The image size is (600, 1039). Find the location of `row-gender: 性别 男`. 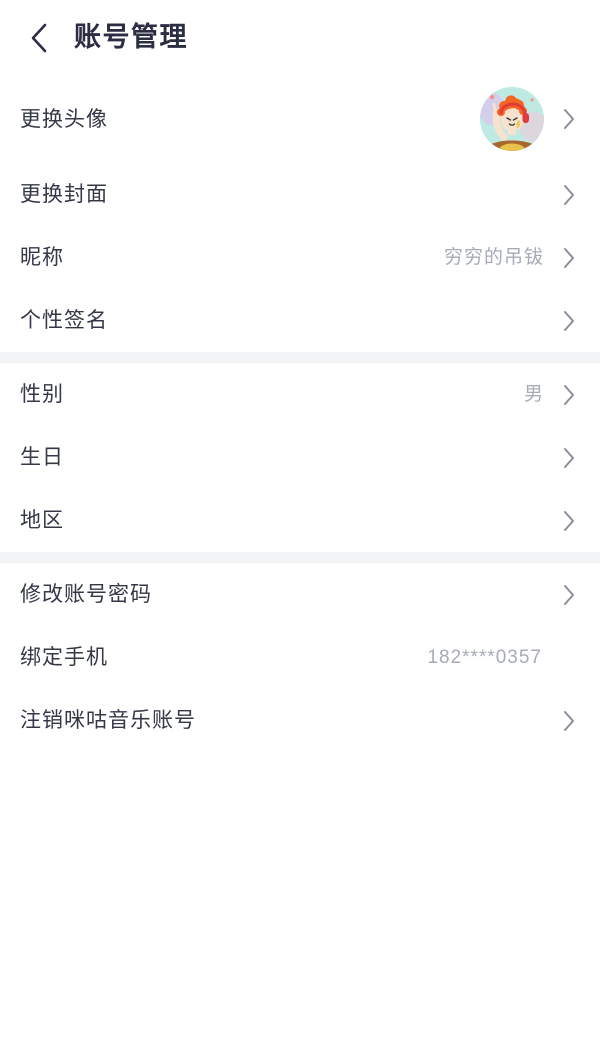

row-gender: 性别 男 is located at coordinates (300, 394).